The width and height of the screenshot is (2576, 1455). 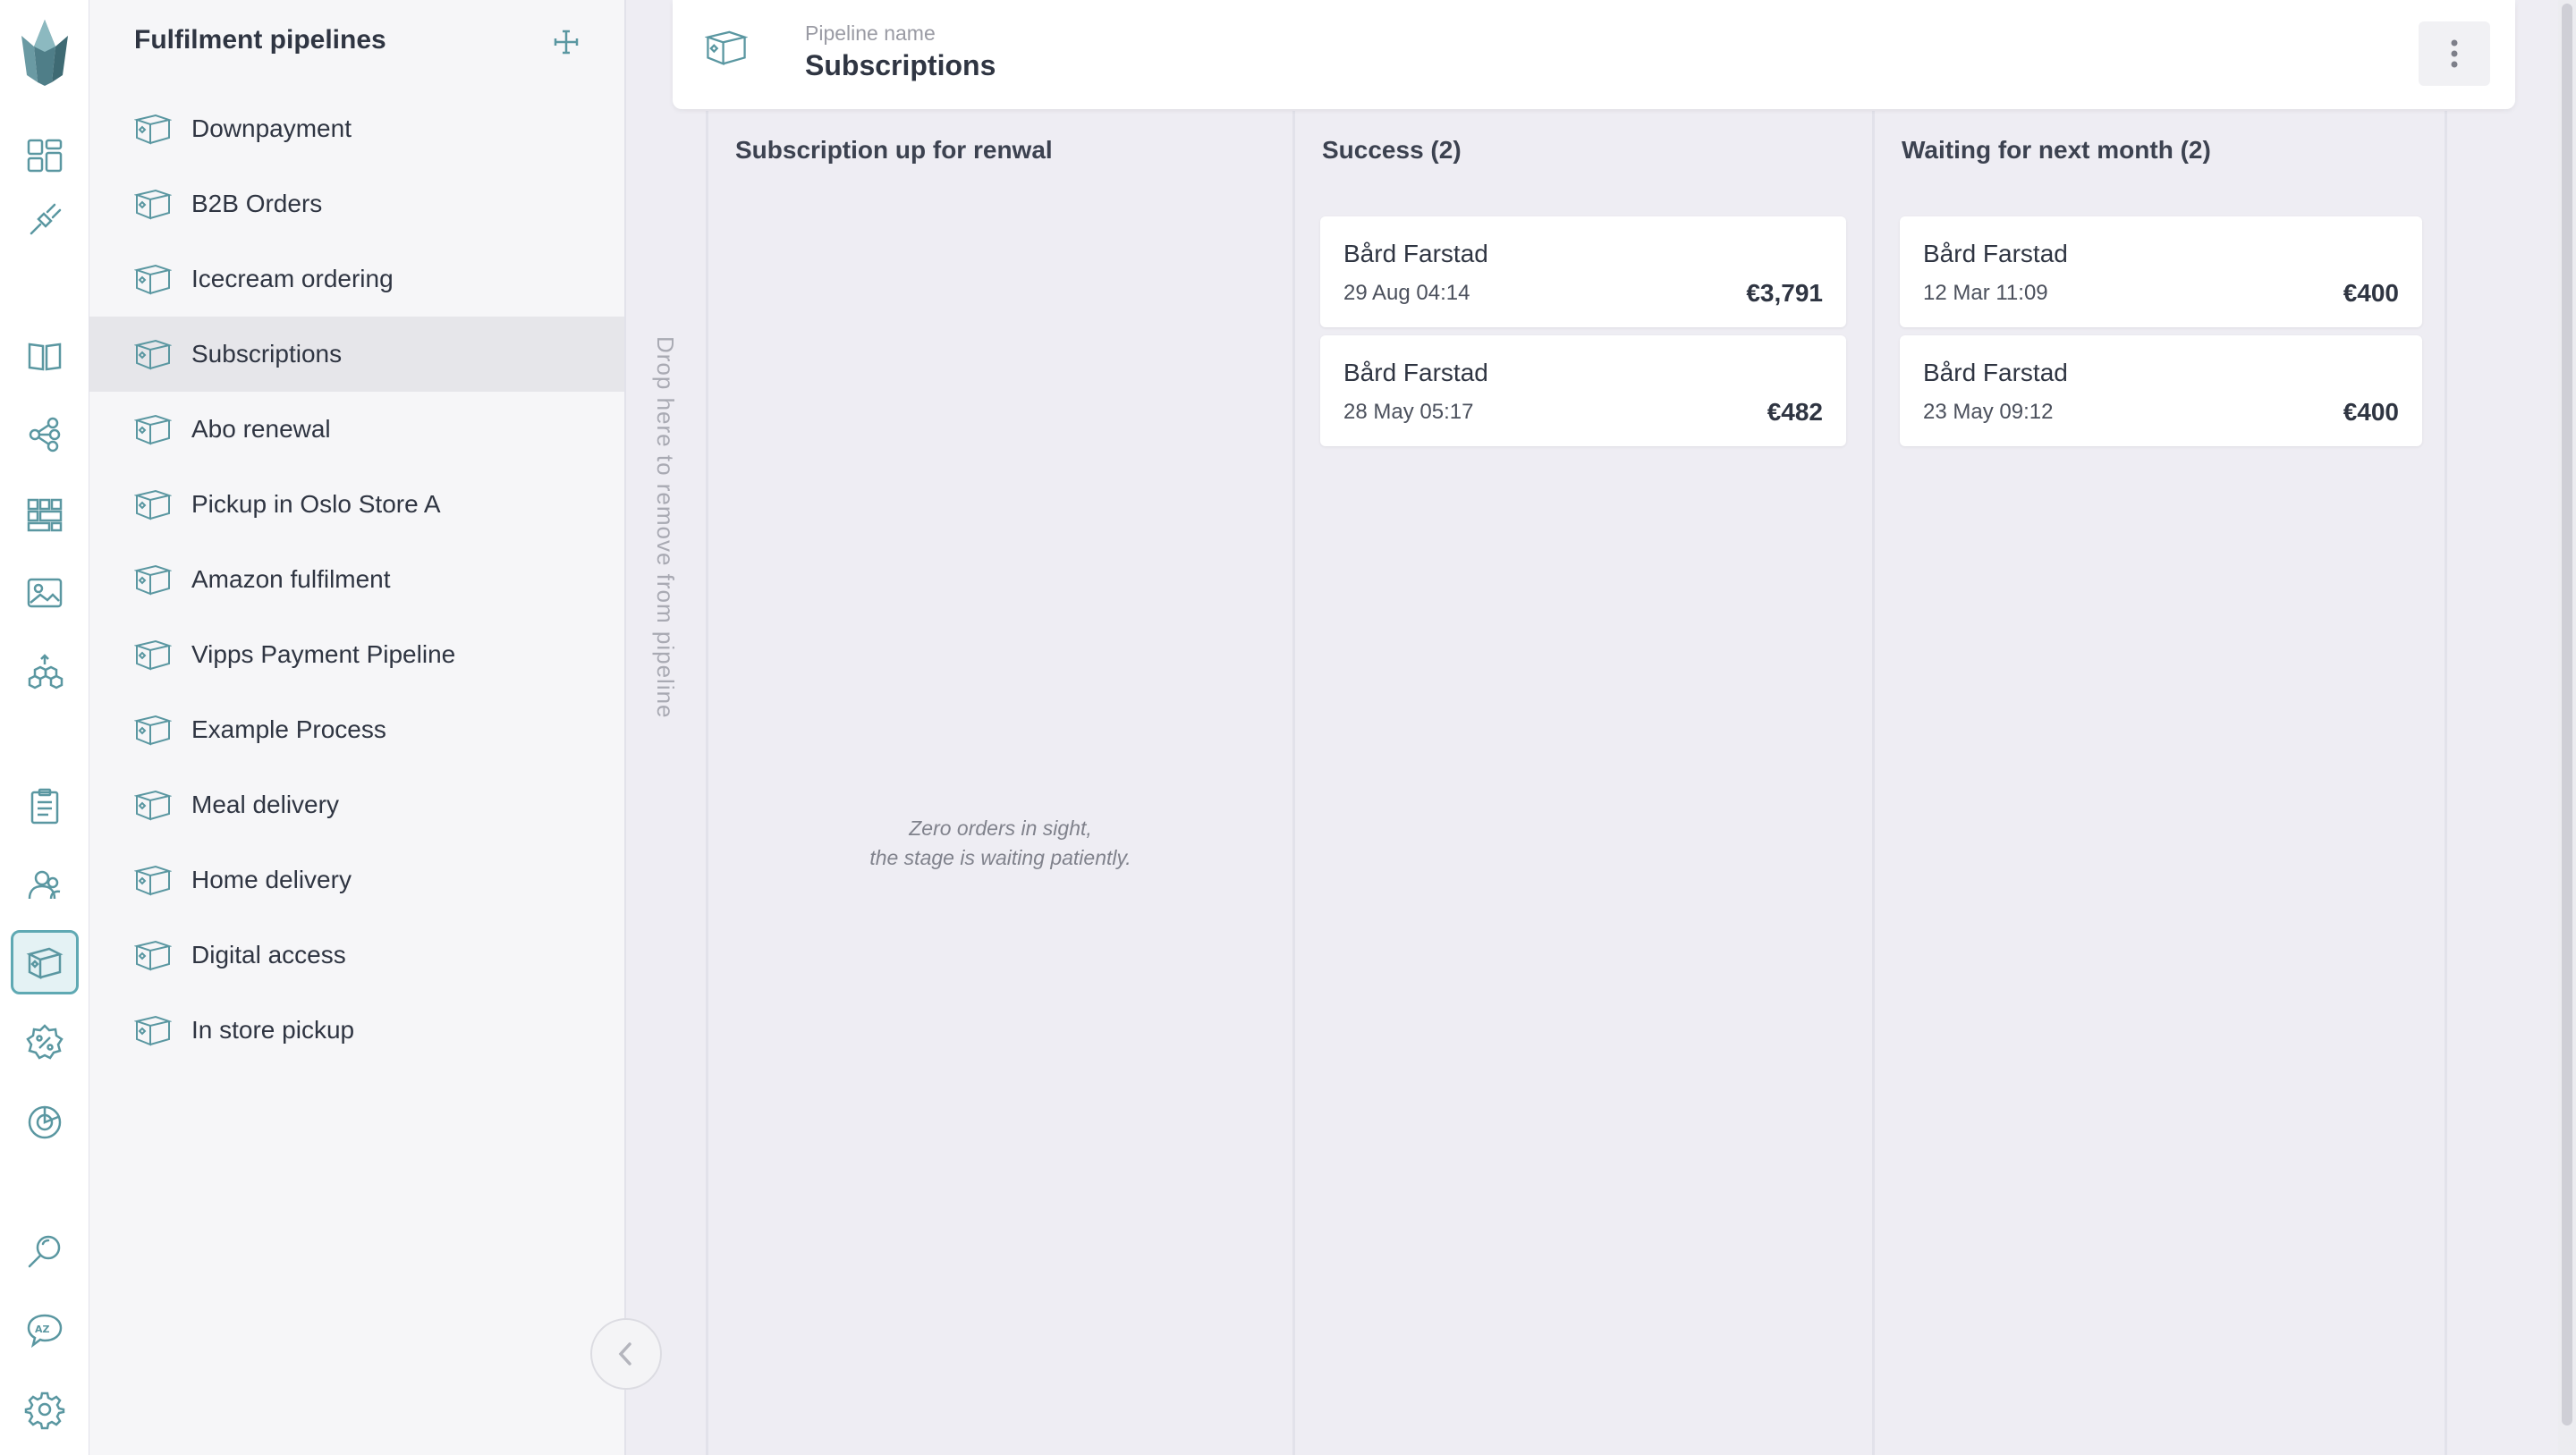 I want to click on order-card: Bård Farstad 12 Mar 11:09 €400, so click(x=2161, y=271).